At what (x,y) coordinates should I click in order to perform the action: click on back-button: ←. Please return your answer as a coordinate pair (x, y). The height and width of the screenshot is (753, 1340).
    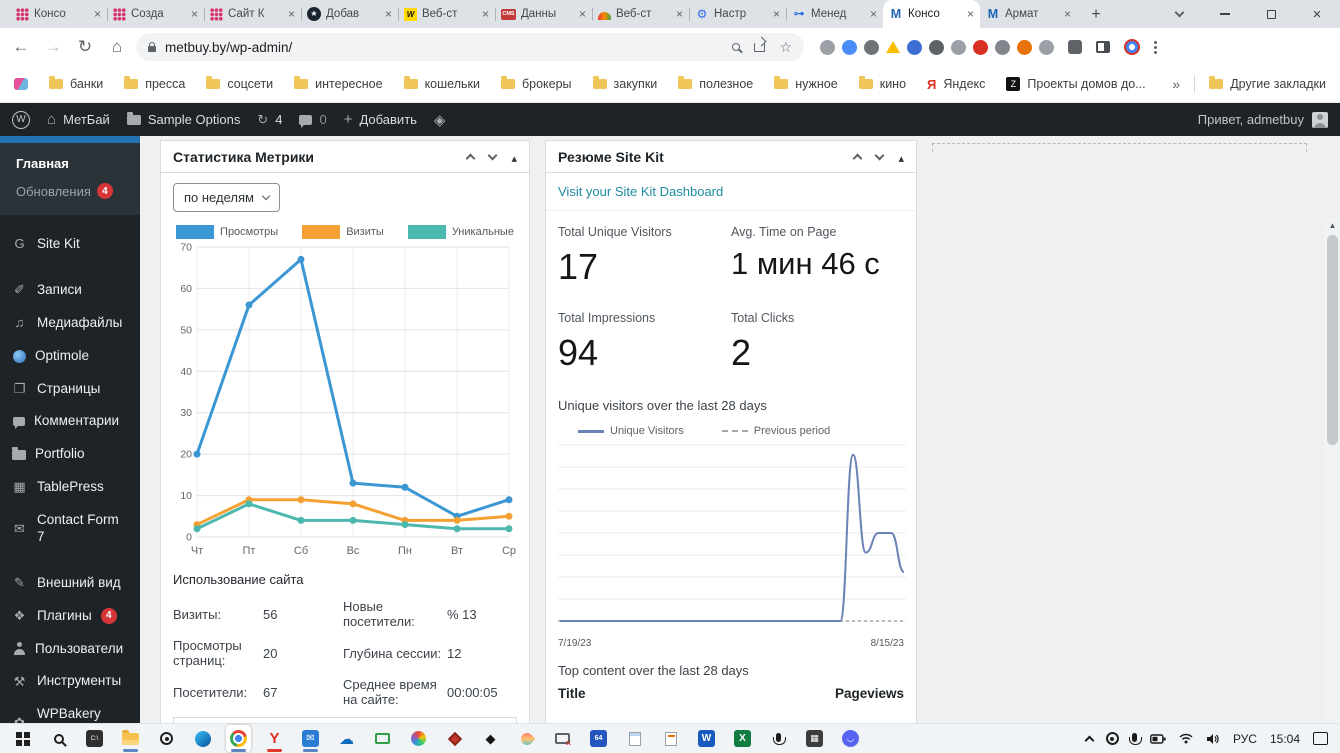
    Looking at the image, I should click on (21, 47).